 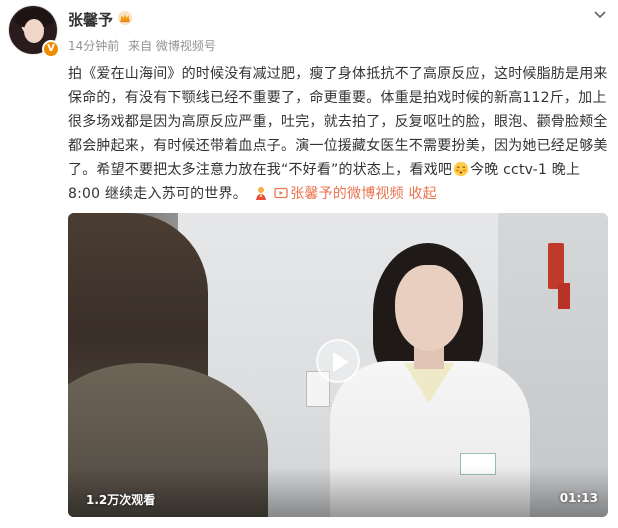 I want to click on view-count: 1.2万次观看, so click(x=121, y=500).